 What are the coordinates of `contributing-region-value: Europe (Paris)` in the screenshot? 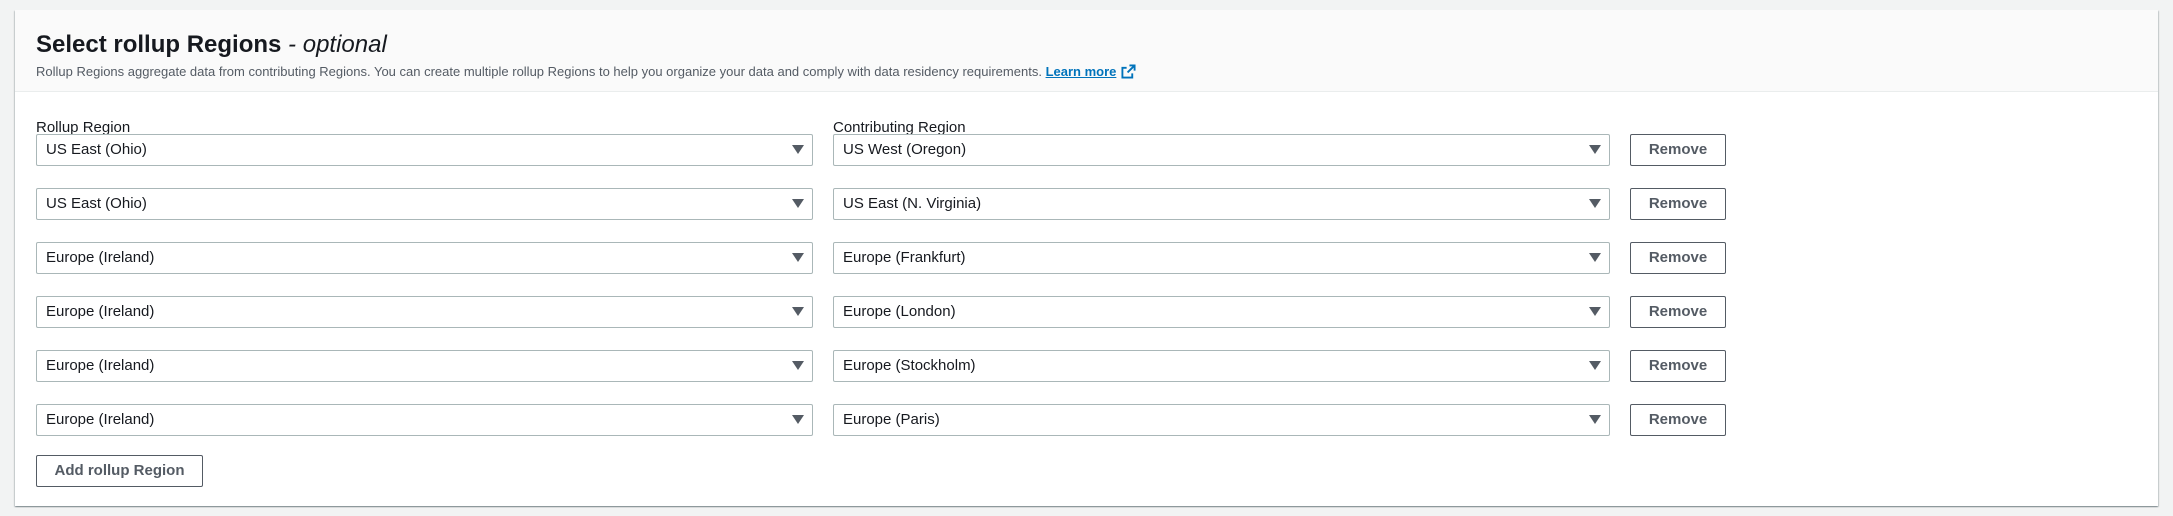 It's located at (891, 419).